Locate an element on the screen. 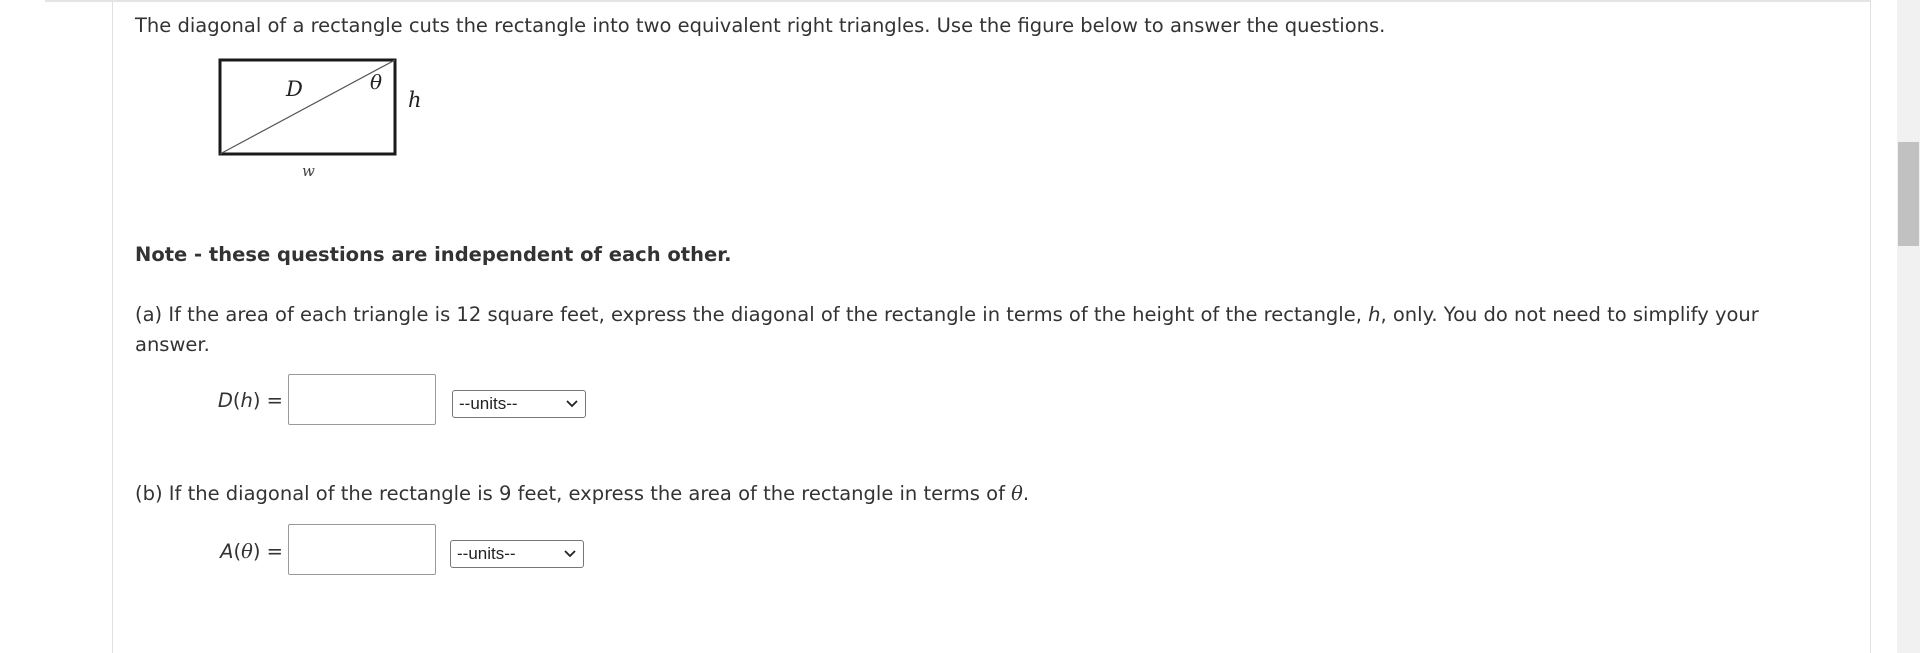  part-b-equals: = is located at coordinates (274, 551).